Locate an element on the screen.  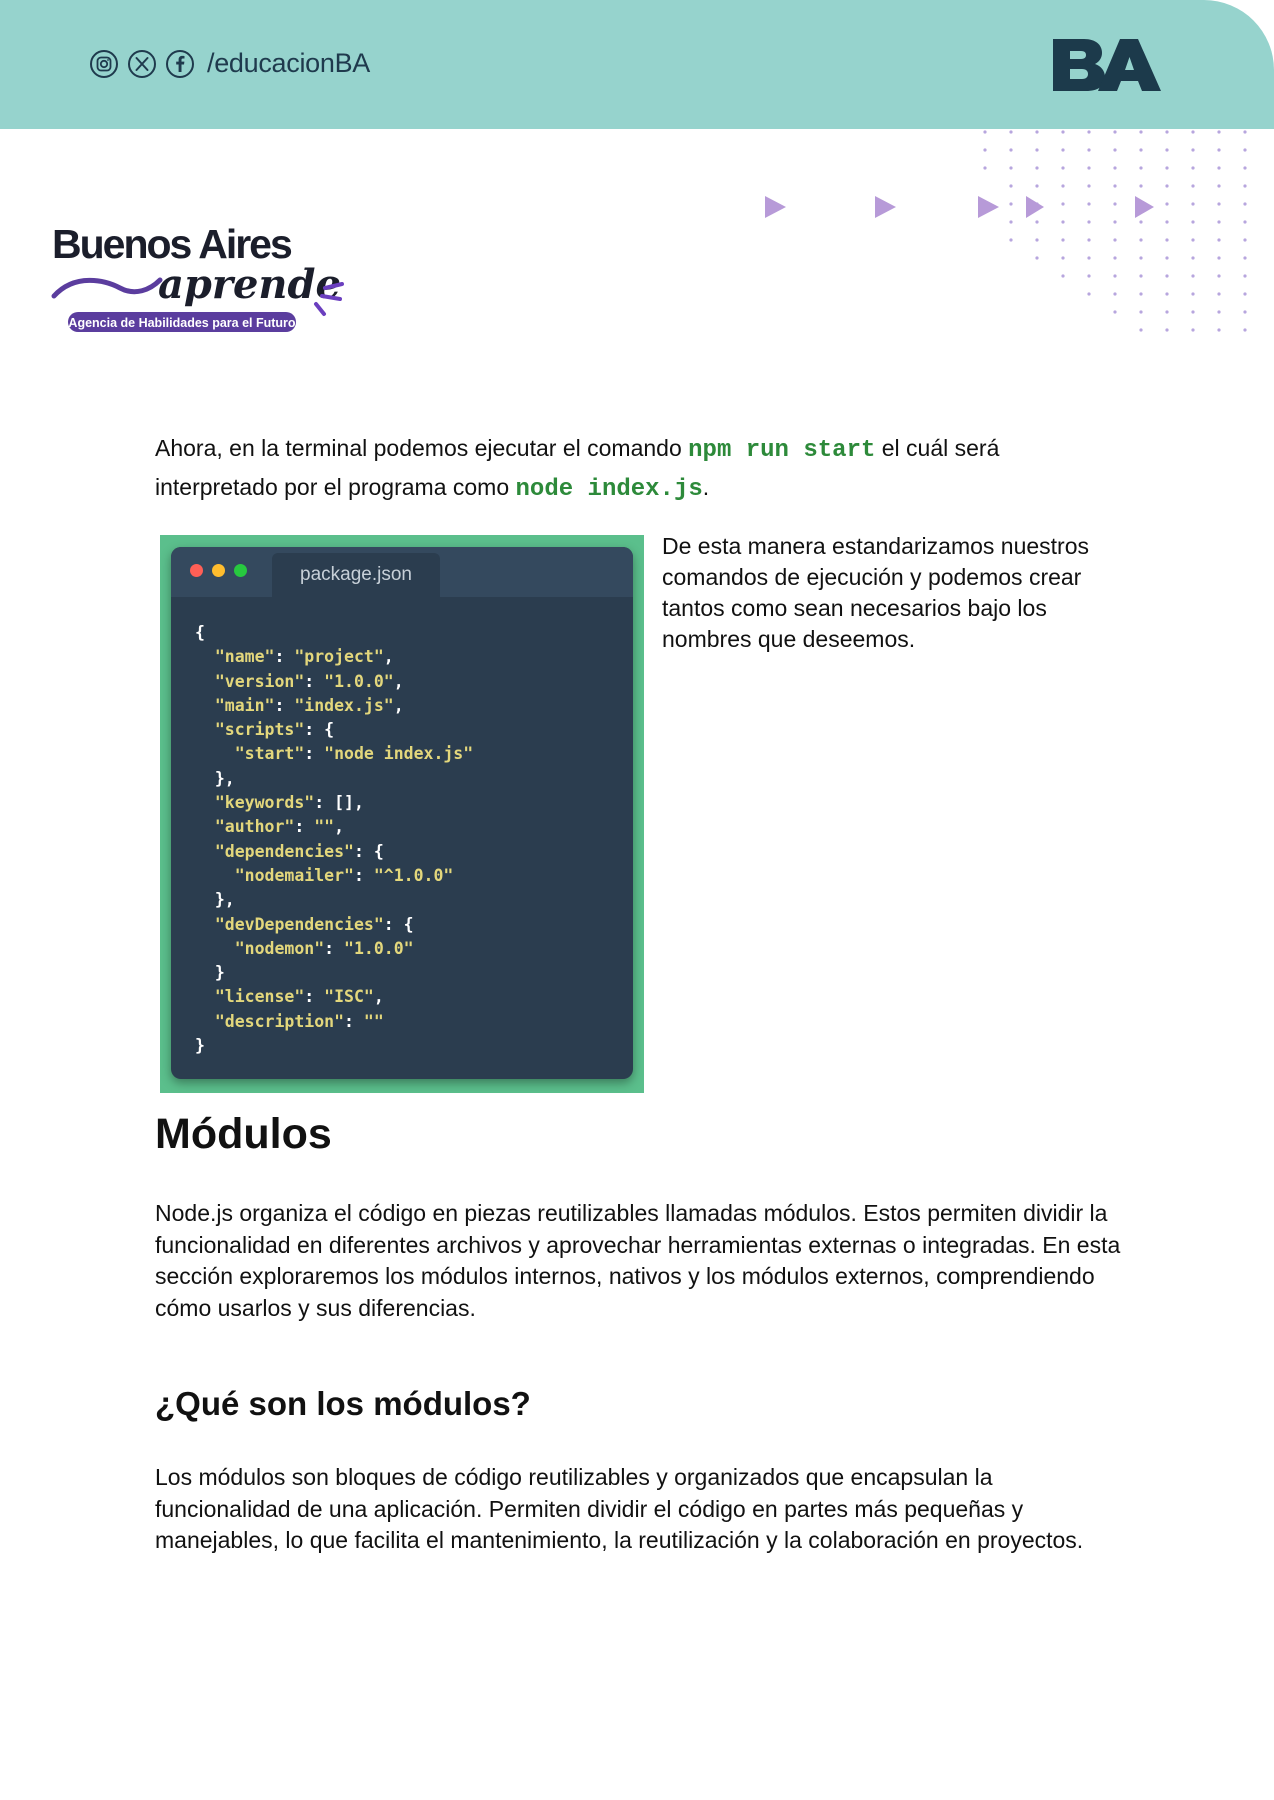
section-title-modulos: Módulos is located at coordinates (243, 1134).